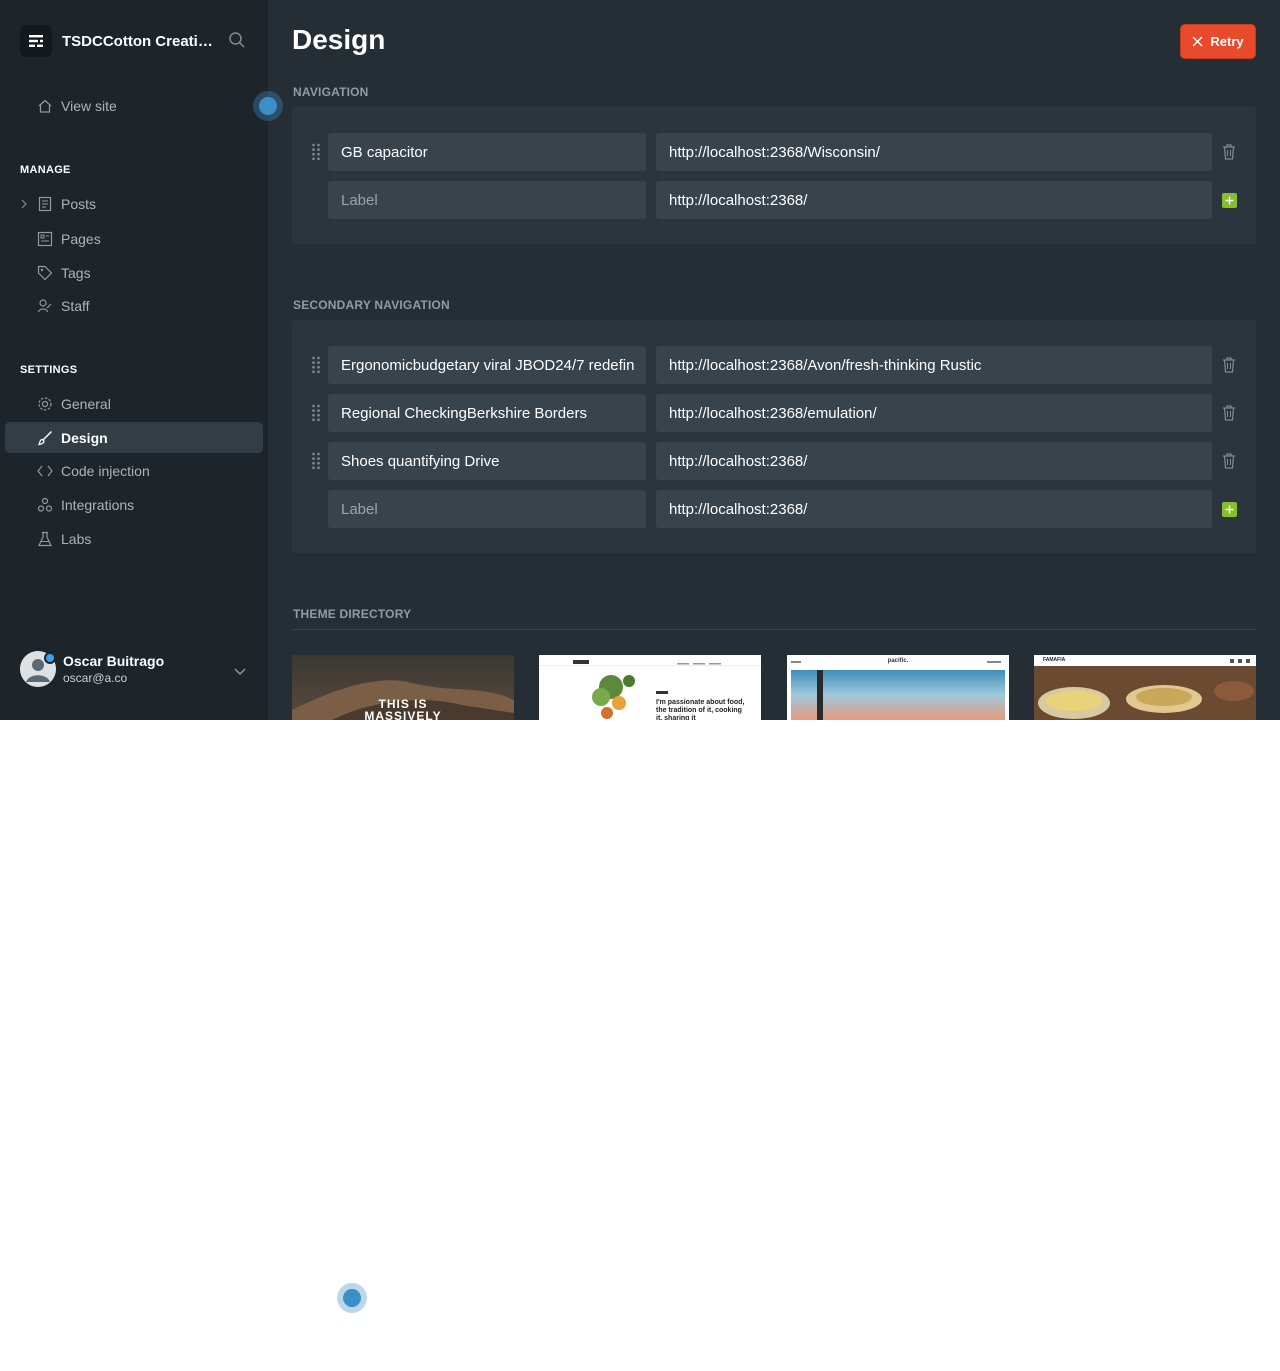 Image resolution: width=1280 pixels, height=1371 pixels. I want to click on integrations-icon, so click(44, 505).